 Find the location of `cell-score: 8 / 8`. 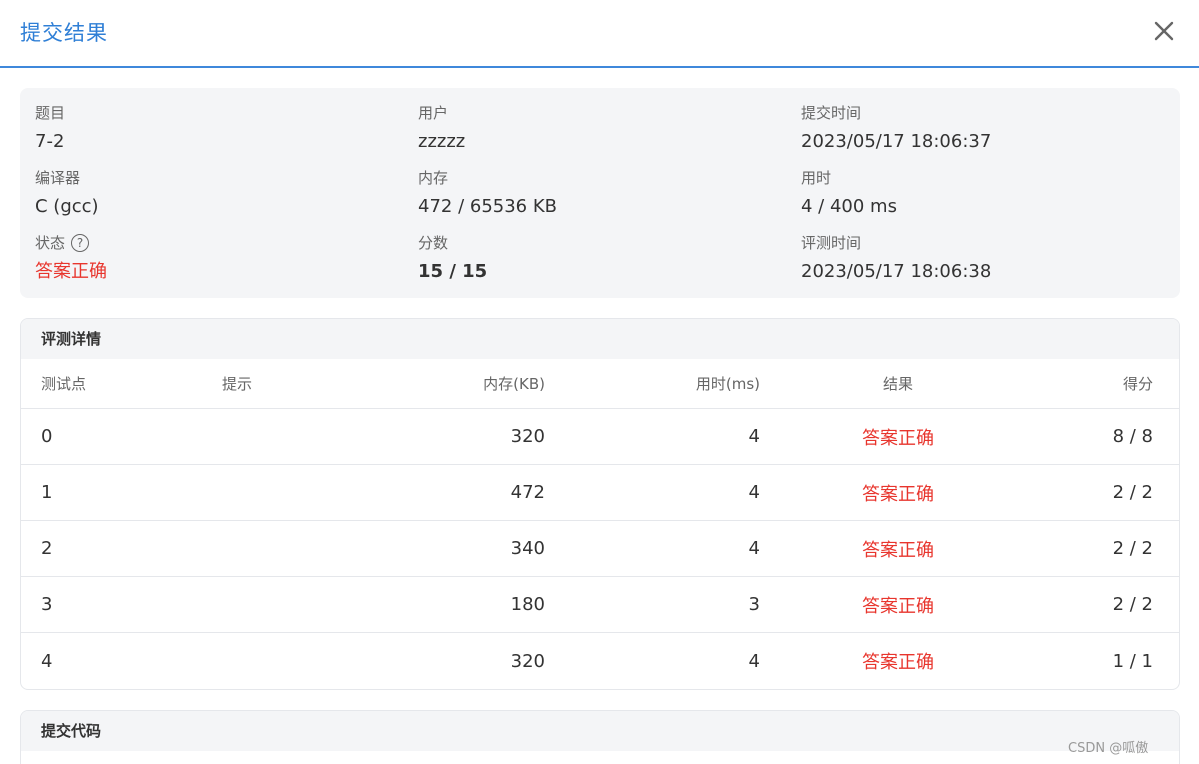

cell-score: 8 / 8 is located at coordinates (1132, 436).